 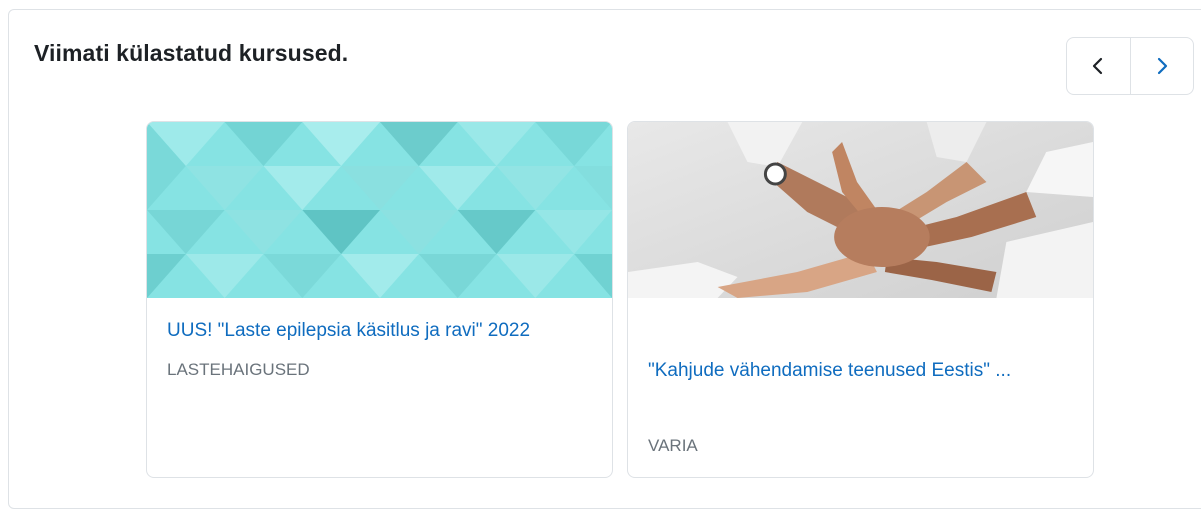 I want to click on course-image-pattern, so click(x=379, y=210).